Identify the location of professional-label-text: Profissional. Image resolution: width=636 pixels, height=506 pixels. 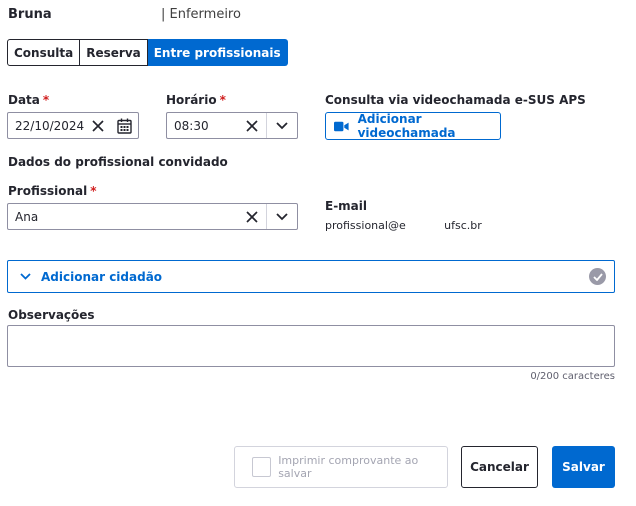
(48, 191).